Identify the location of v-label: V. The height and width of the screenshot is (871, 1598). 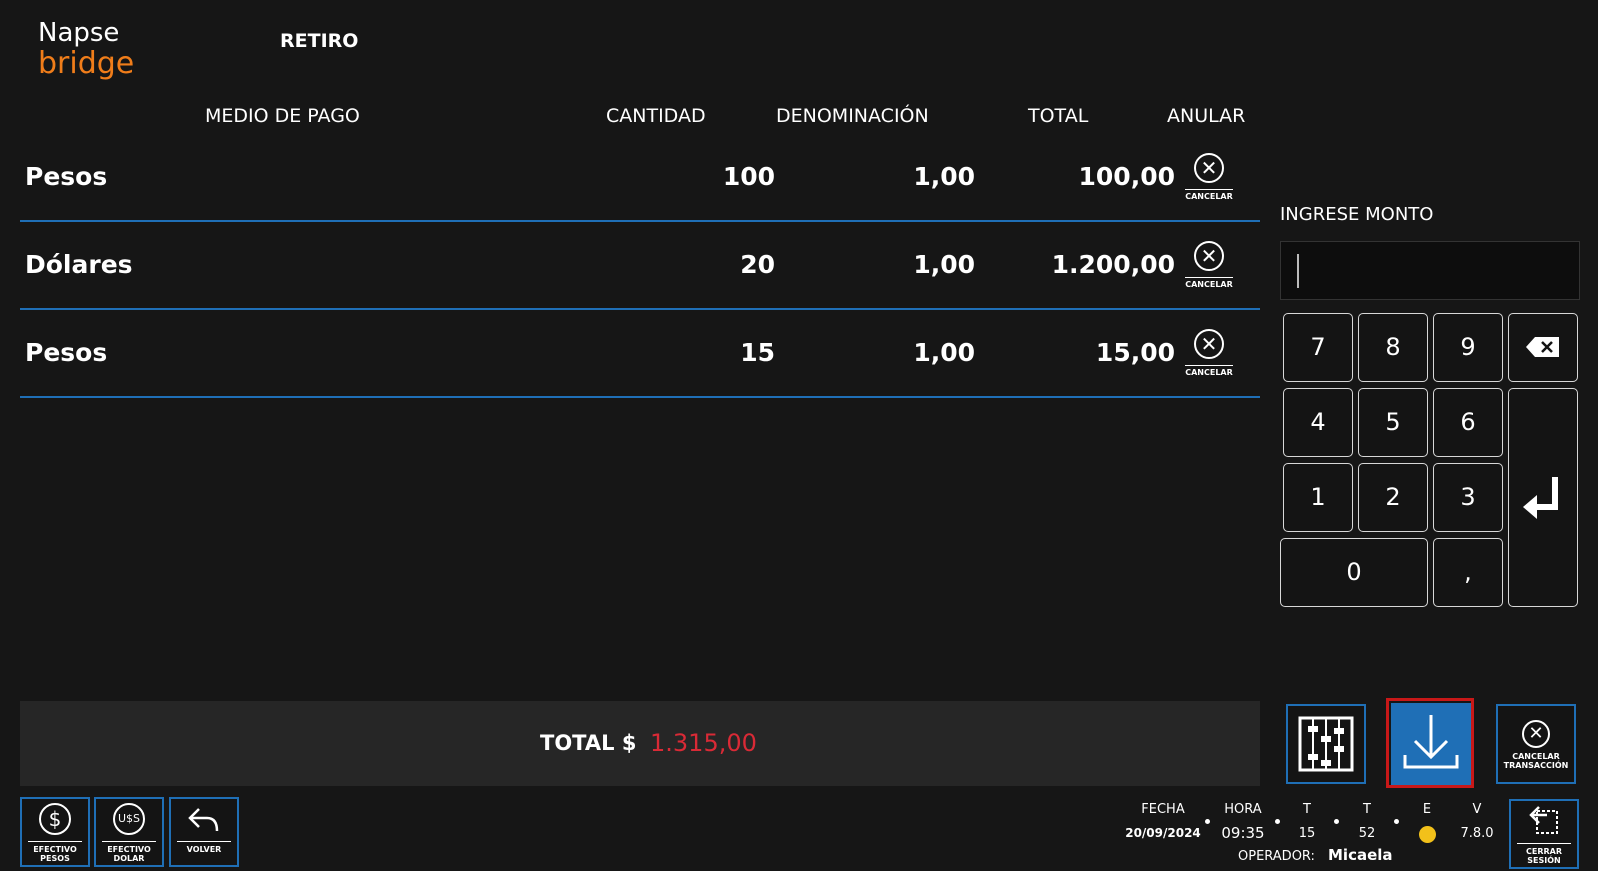
(1477, 809).